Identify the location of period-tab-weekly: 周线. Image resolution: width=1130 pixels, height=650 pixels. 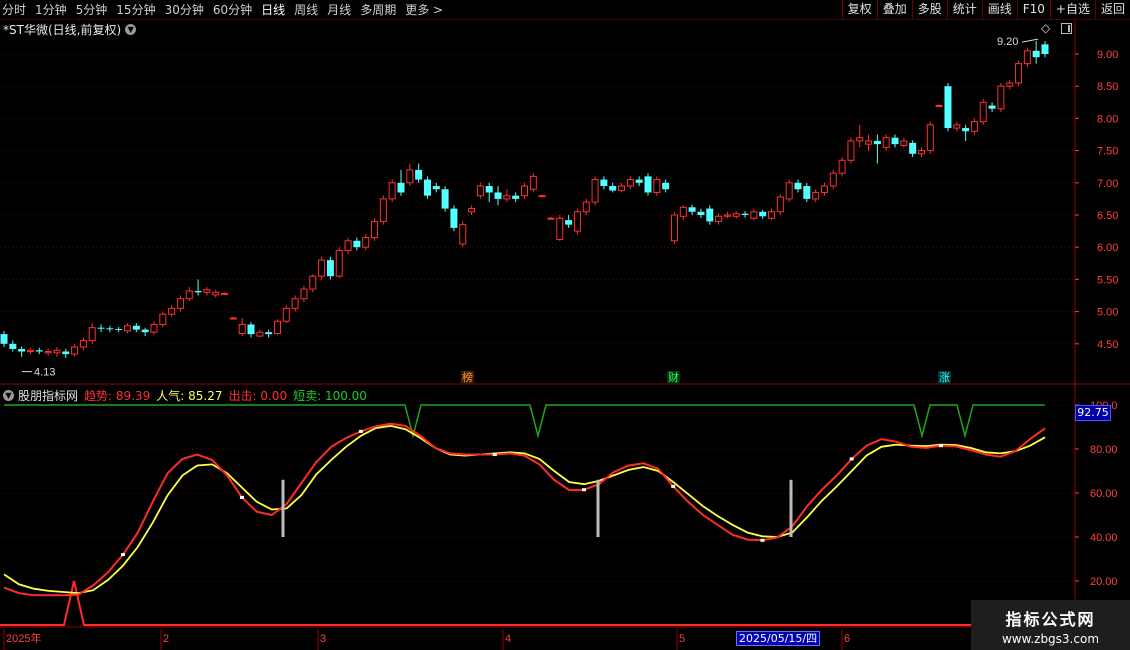
(306, 9).